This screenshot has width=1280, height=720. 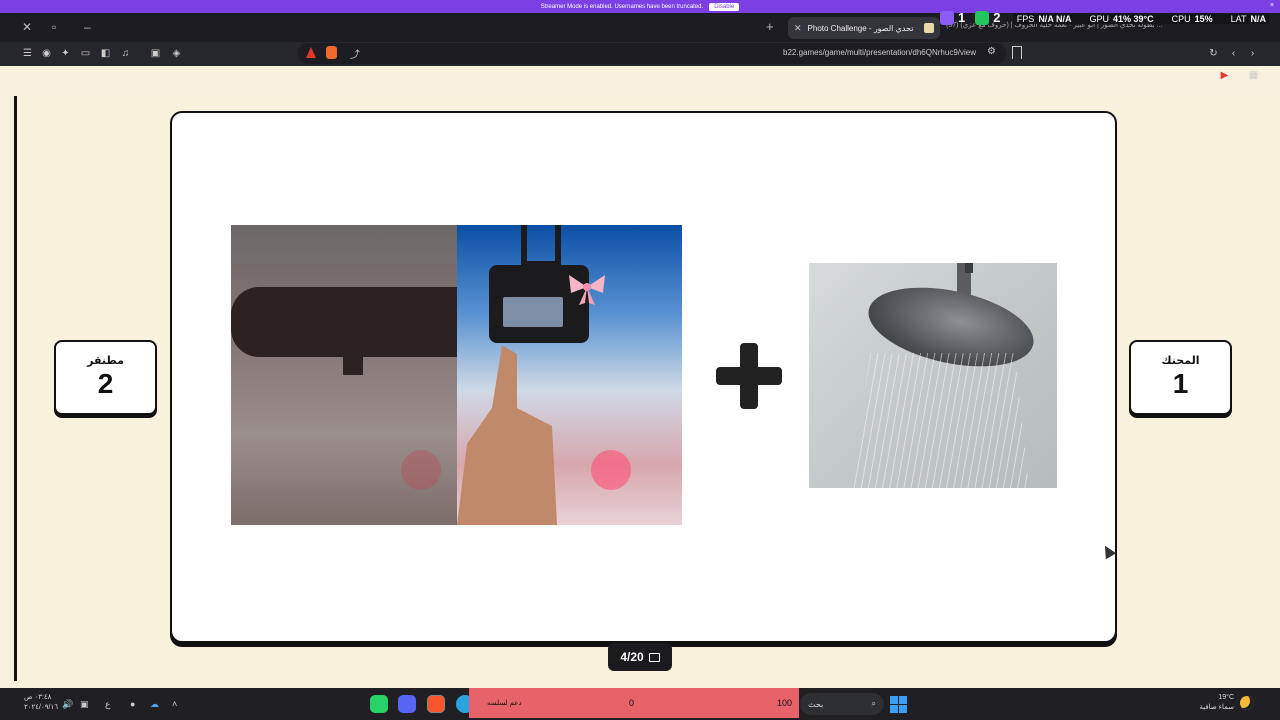 What do you see at coordinates (174, 704) in the screenshot?
I see `tray-expand-icon: ˄` at bounding box center [174, 704].